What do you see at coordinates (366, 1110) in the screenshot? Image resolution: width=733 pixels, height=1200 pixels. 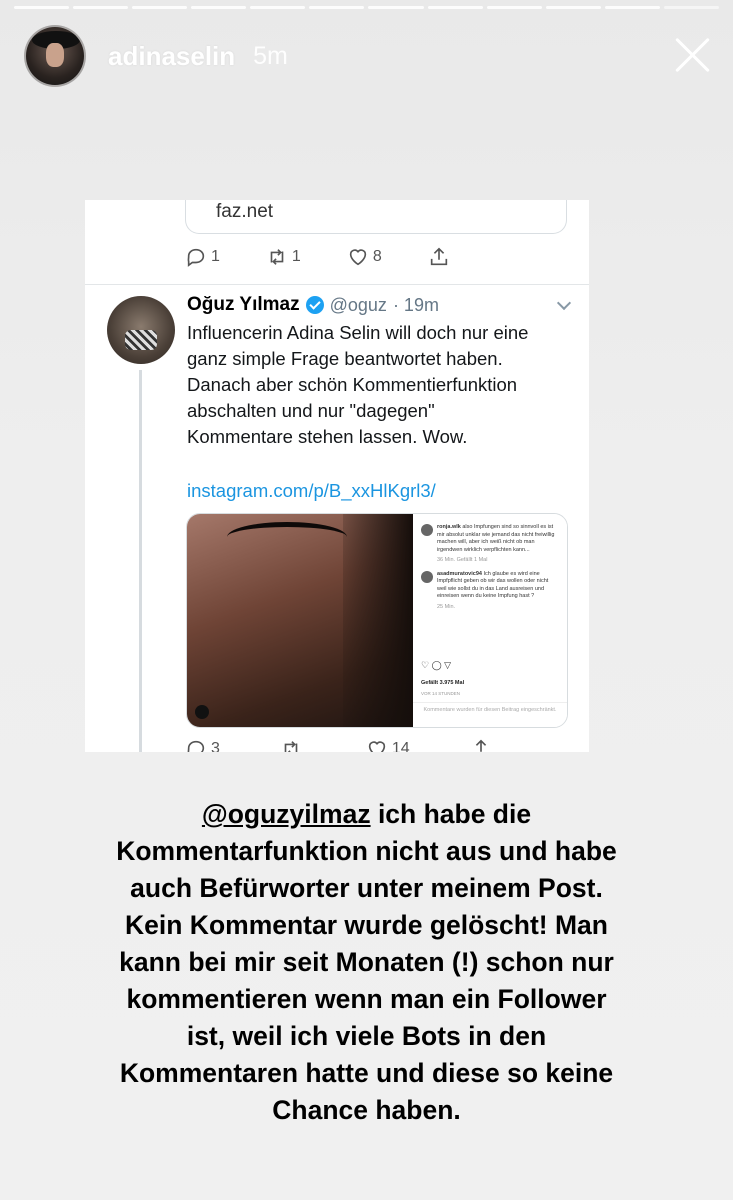 I see `caption-text: Chance haben.` at bounding box center [366, 1110].